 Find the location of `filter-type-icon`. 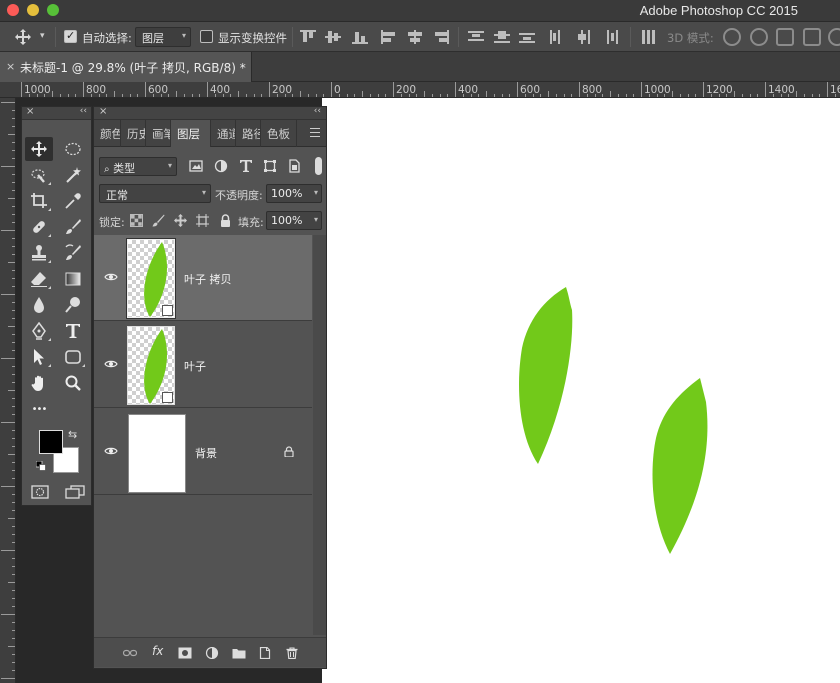

filter-type-icon is located at coordinates (246, 166).